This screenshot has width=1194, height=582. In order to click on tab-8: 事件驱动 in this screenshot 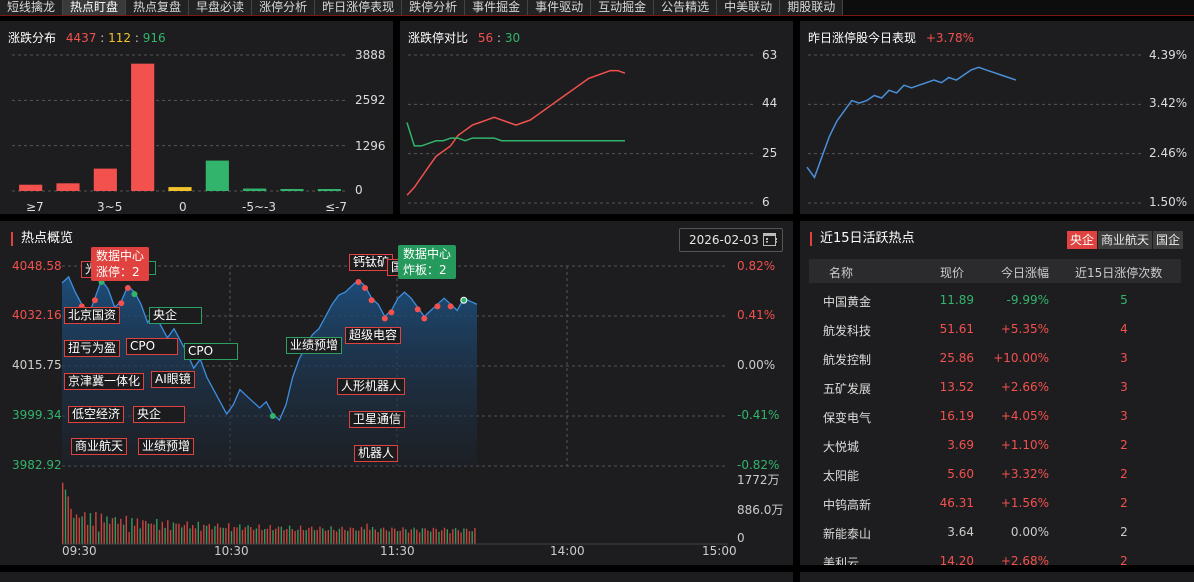, I will do `click(560, 7)`.